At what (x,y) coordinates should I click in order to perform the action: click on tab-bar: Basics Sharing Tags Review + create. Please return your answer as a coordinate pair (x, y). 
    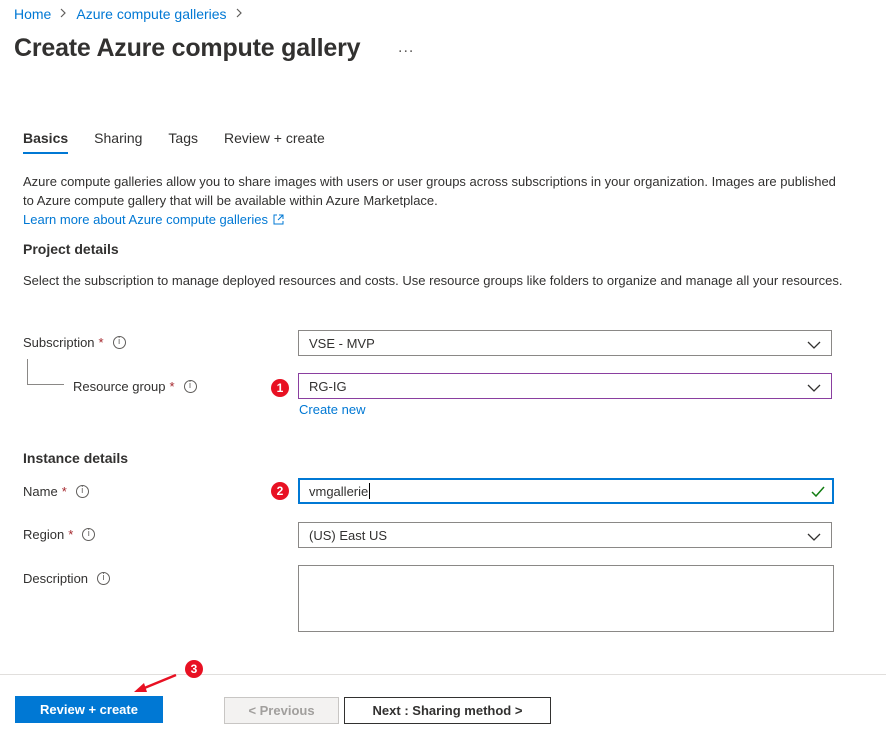
    Looking at the image, I should click on (187, 142).